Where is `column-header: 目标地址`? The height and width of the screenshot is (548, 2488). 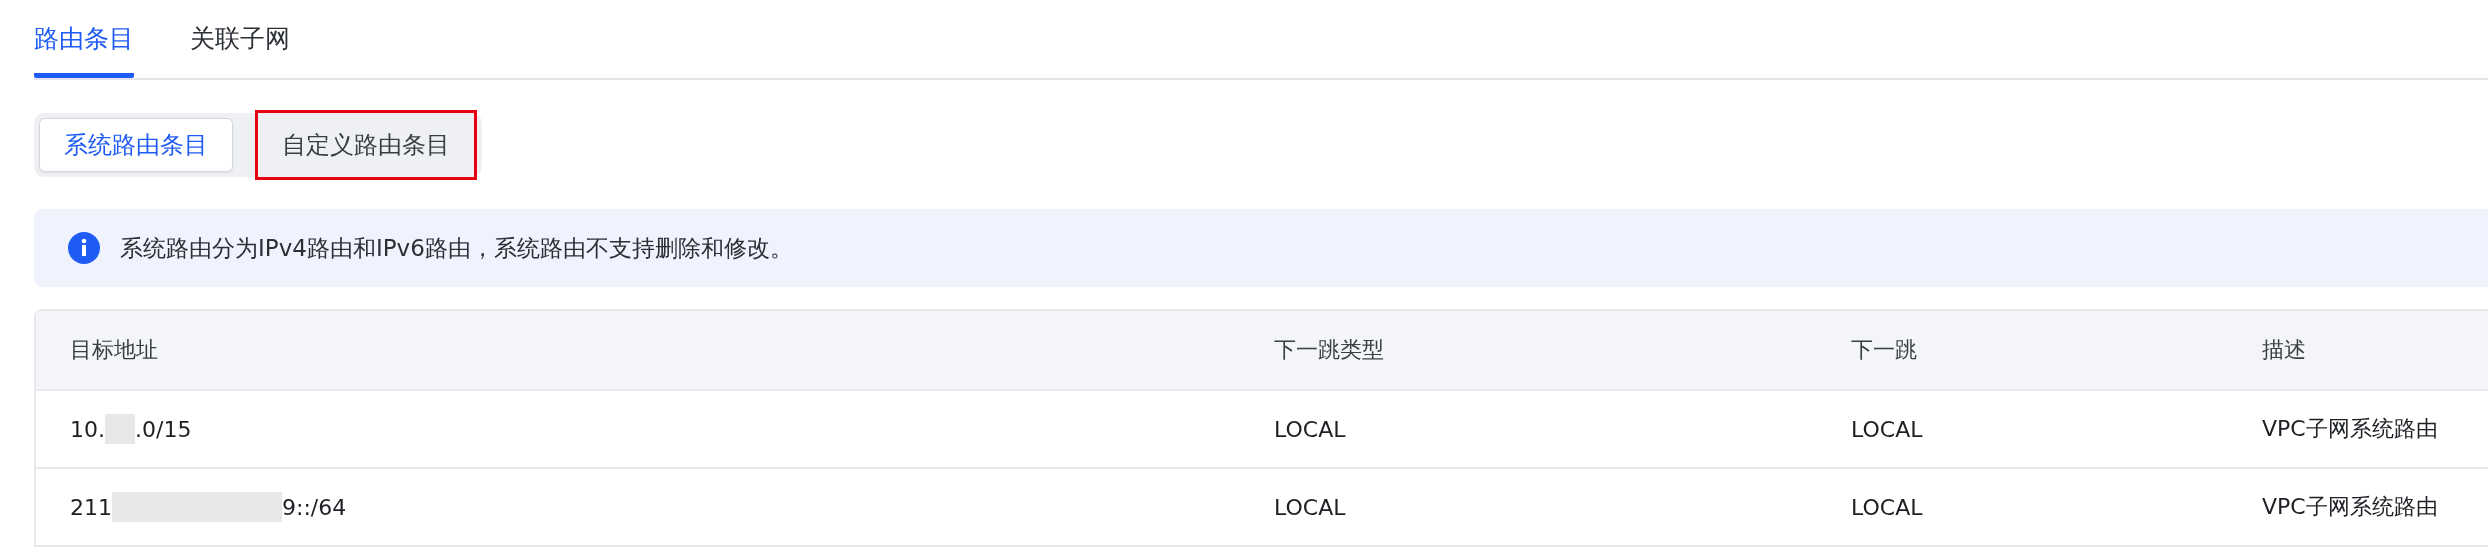
column-header: 目标地址 is located at coordinates (114, 350).